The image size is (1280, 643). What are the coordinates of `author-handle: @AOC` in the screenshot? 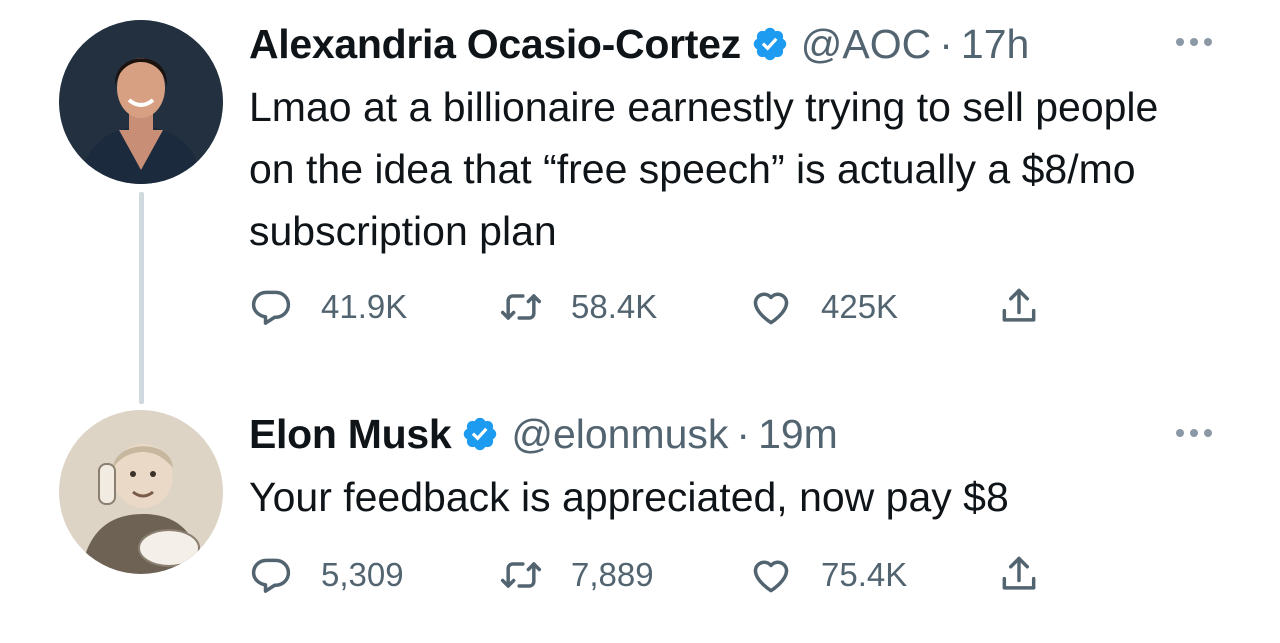 It's located at (866, 44).